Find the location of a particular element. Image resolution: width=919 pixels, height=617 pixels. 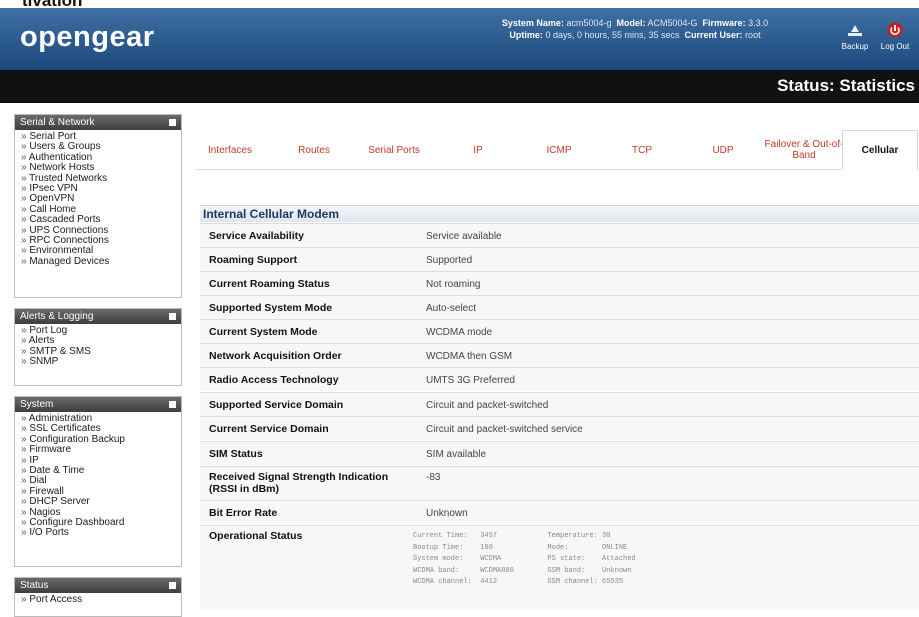

table-row: Bit Error Rate Unknown is located at coordinates (559, 512).